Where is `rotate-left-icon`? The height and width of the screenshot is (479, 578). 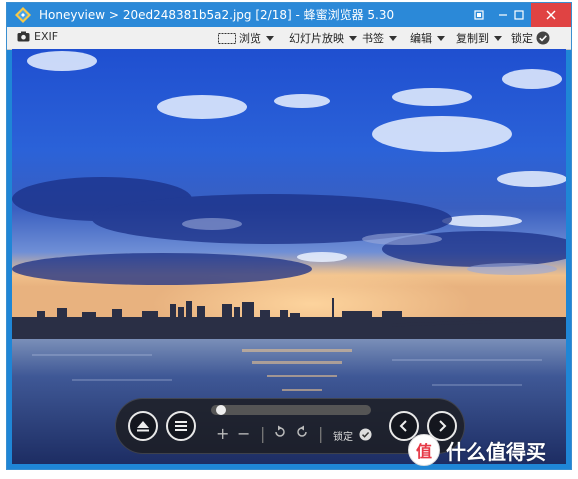
rotate-left-icon is located at coordinates (280, 433).